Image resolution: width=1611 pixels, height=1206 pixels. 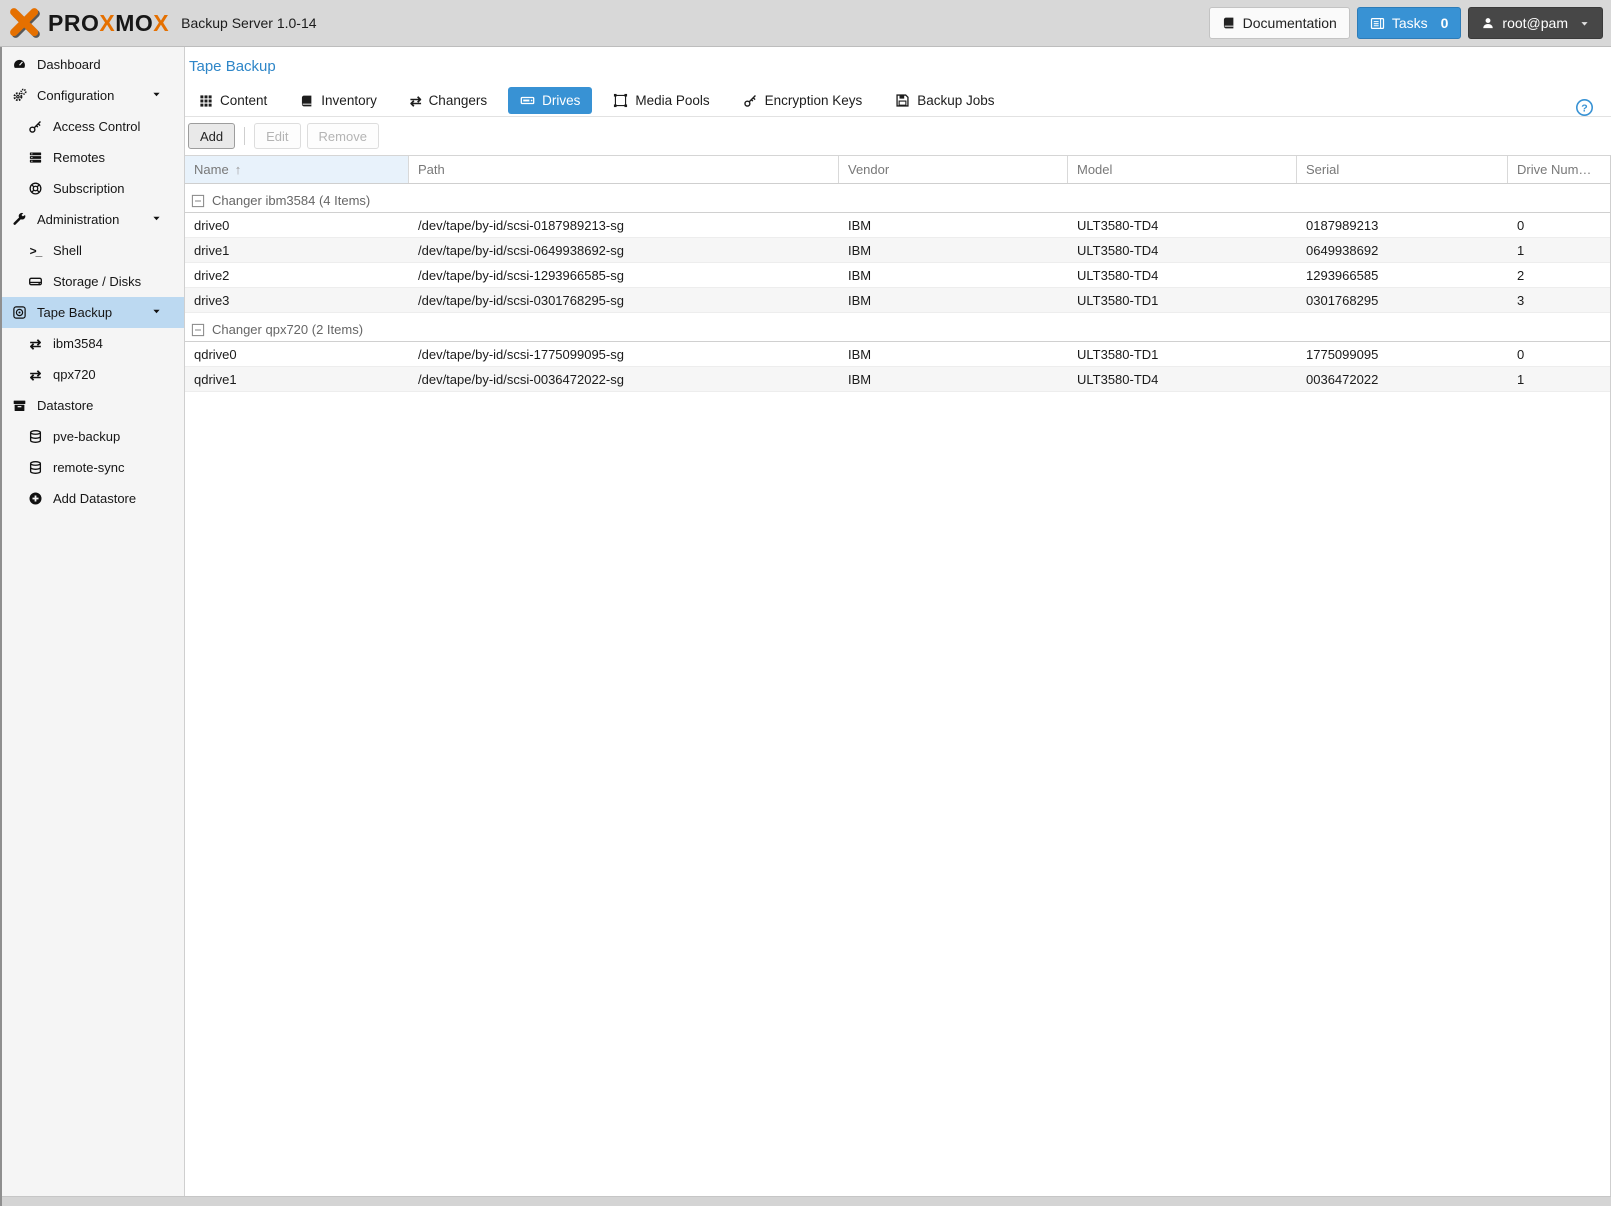 I want to click on sidebar-item-ibm3584: ⇄ ibm3584, so click(x=92, y=343).